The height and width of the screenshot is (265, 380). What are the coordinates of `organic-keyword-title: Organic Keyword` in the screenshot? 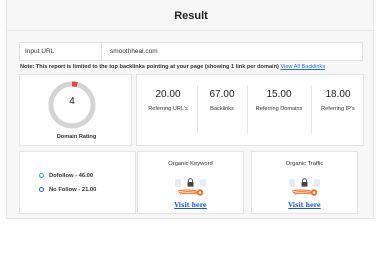 It's located at (190, 164).